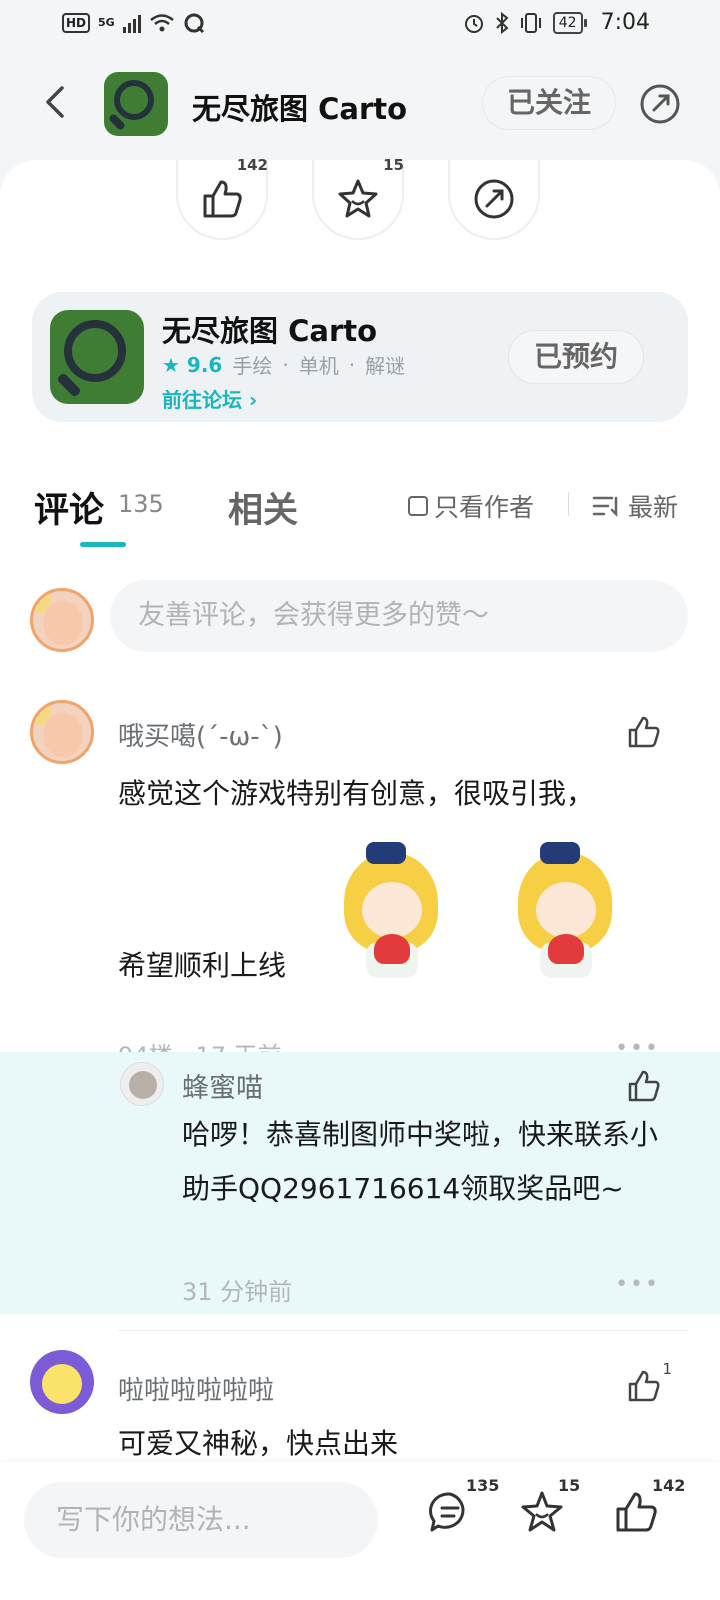 This screenshot has width=720, height=1600. Describe the element at coordinates (473, 23) in the screenshot. I see `alarm-icon` at that location.